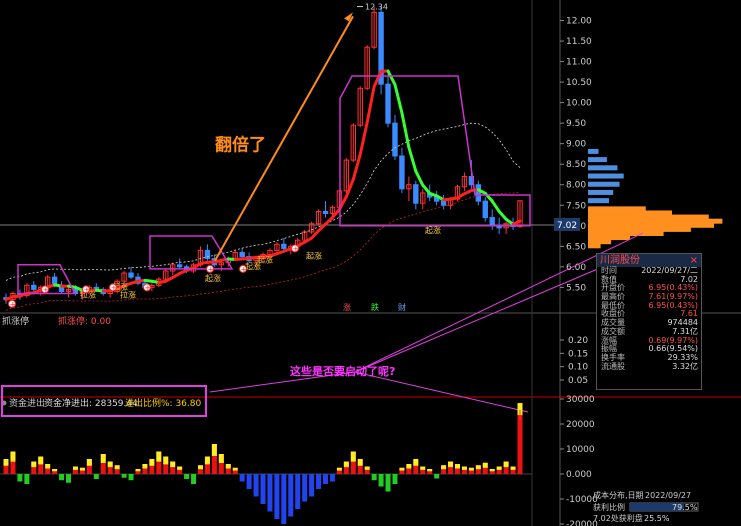 The image size is (741, 526). What do you see at coordinates (578, 381) in the screenshot?
I see `y-tick-label: 0.05` at bounding box center [578, 381].